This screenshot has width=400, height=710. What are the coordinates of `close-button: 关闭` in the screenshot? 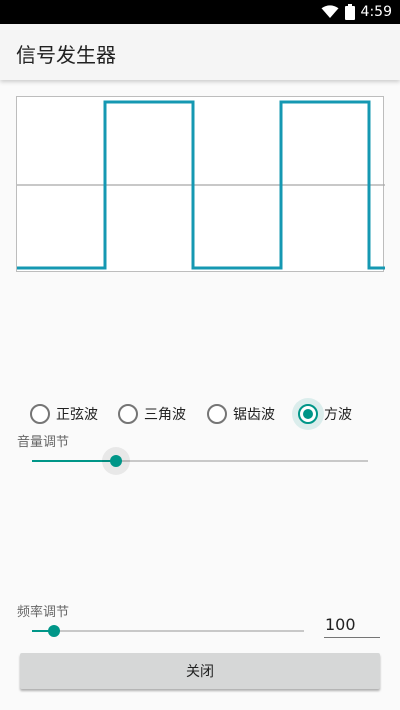 It's located at (200, 671).